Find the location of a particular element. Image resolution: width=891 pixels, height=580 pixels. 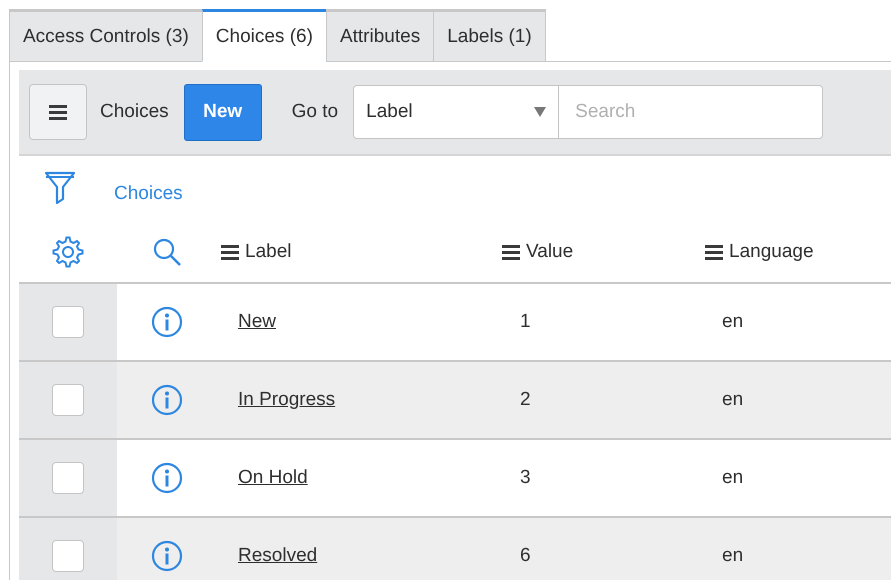

breadcrumb-link: Choices is located at coordinates (148, 194).